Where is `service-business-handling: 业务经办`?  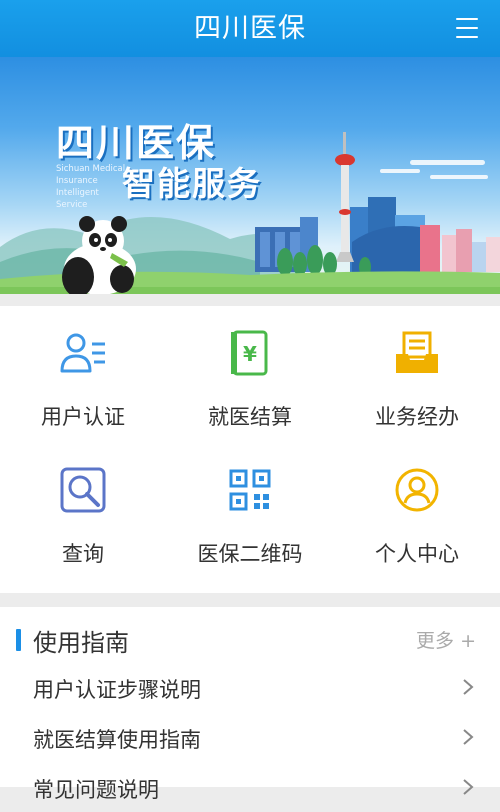 service-business-handling: 业务经办 is located at coordinates (417, 376).